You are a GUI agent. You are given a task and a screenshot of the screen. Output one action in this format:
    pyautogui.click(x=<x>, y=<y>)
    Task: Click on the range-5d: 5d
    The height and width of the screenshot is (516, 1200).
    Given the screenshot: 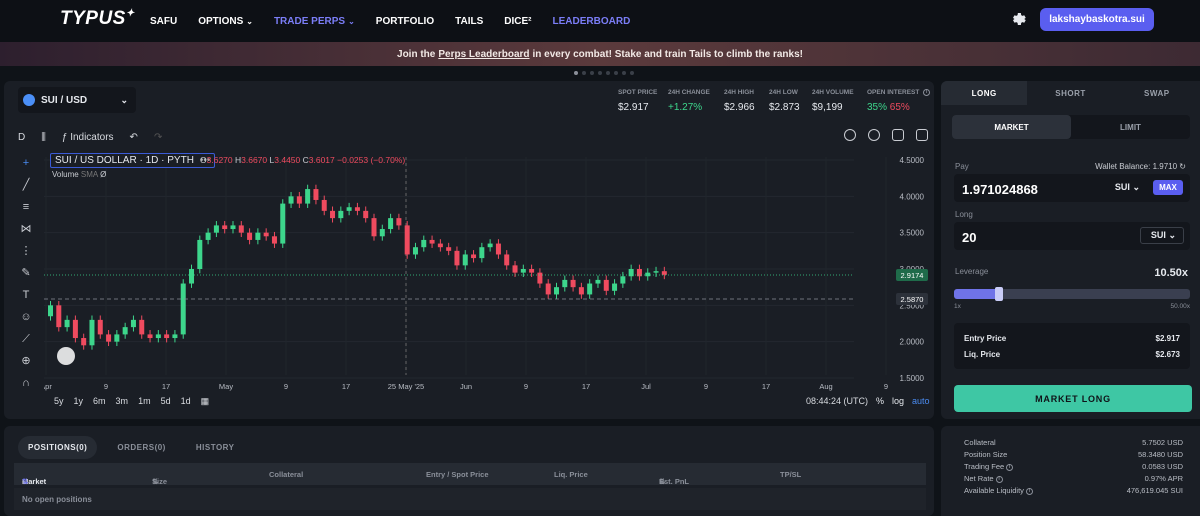 What is the action you would take?
    pyautogui.click(x=166, y=401)
    